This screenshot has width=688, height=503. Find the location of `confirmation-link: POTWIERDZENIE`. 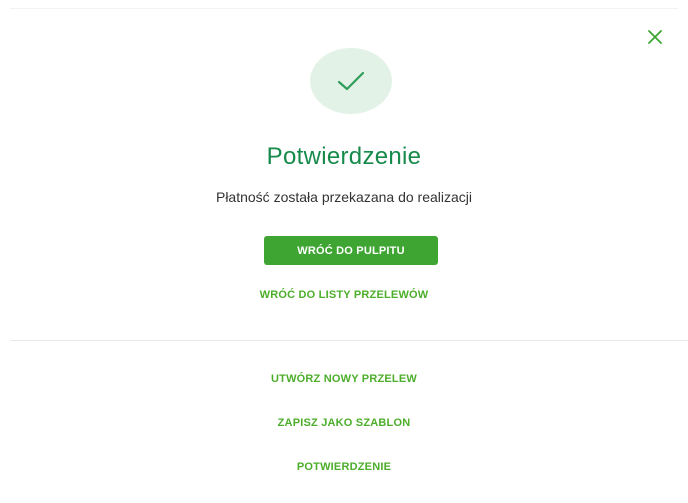

confirmation-link: POTWIERDZENIE is located at coordinates (344, 467).